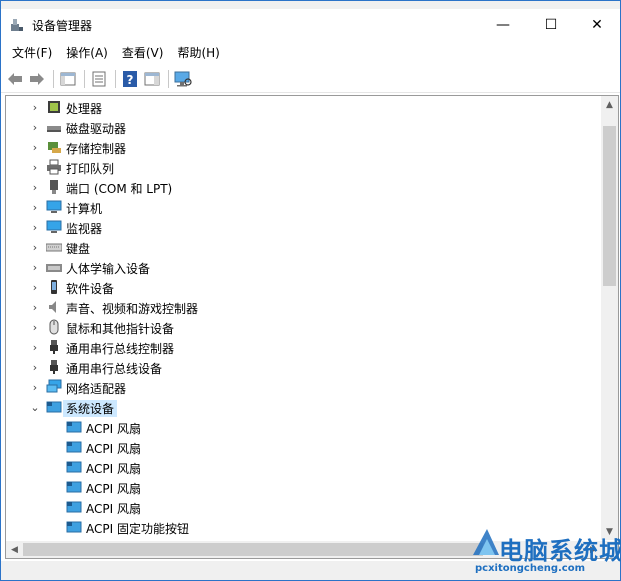  What do you see at coordinates (52, 307) in the screenshot?
I see `sound-icon` at bounding box center [52, 307].